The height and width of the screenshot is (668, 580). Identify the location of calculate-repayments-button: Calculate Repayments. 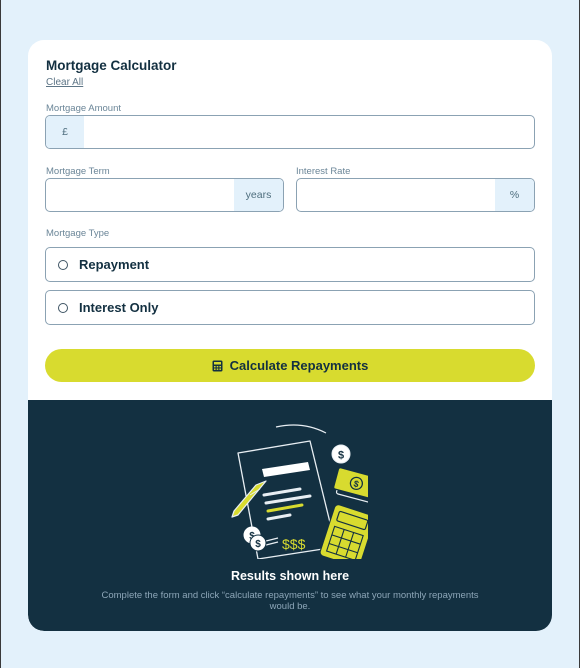
(290, 365).